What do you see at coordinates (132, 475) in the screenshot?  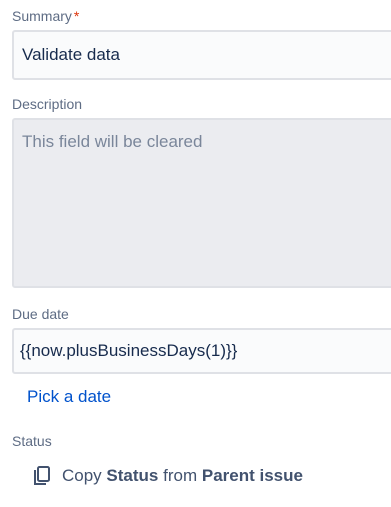 I see `copy-field-name: Status` at bounding box center [132, 475].